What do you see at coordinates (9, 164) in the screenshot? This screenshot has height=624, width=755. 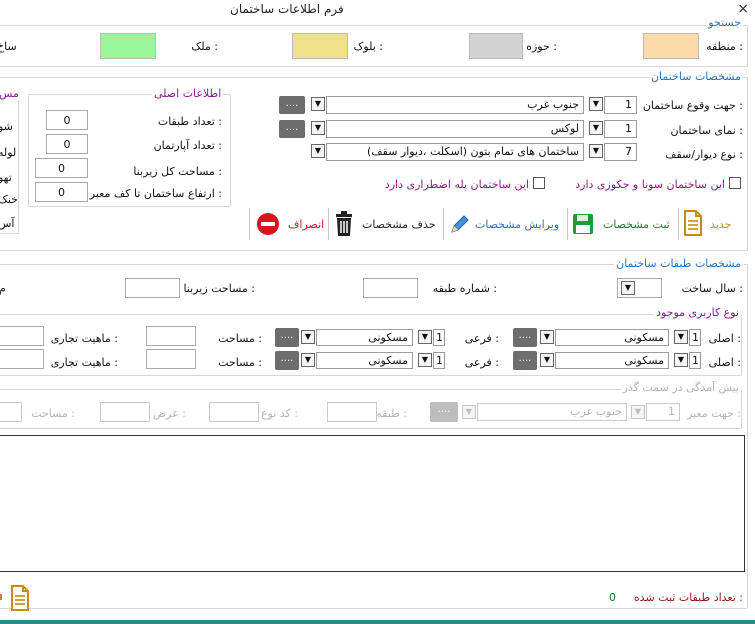 I see `side-info-group` at bounding box center [9, 164].